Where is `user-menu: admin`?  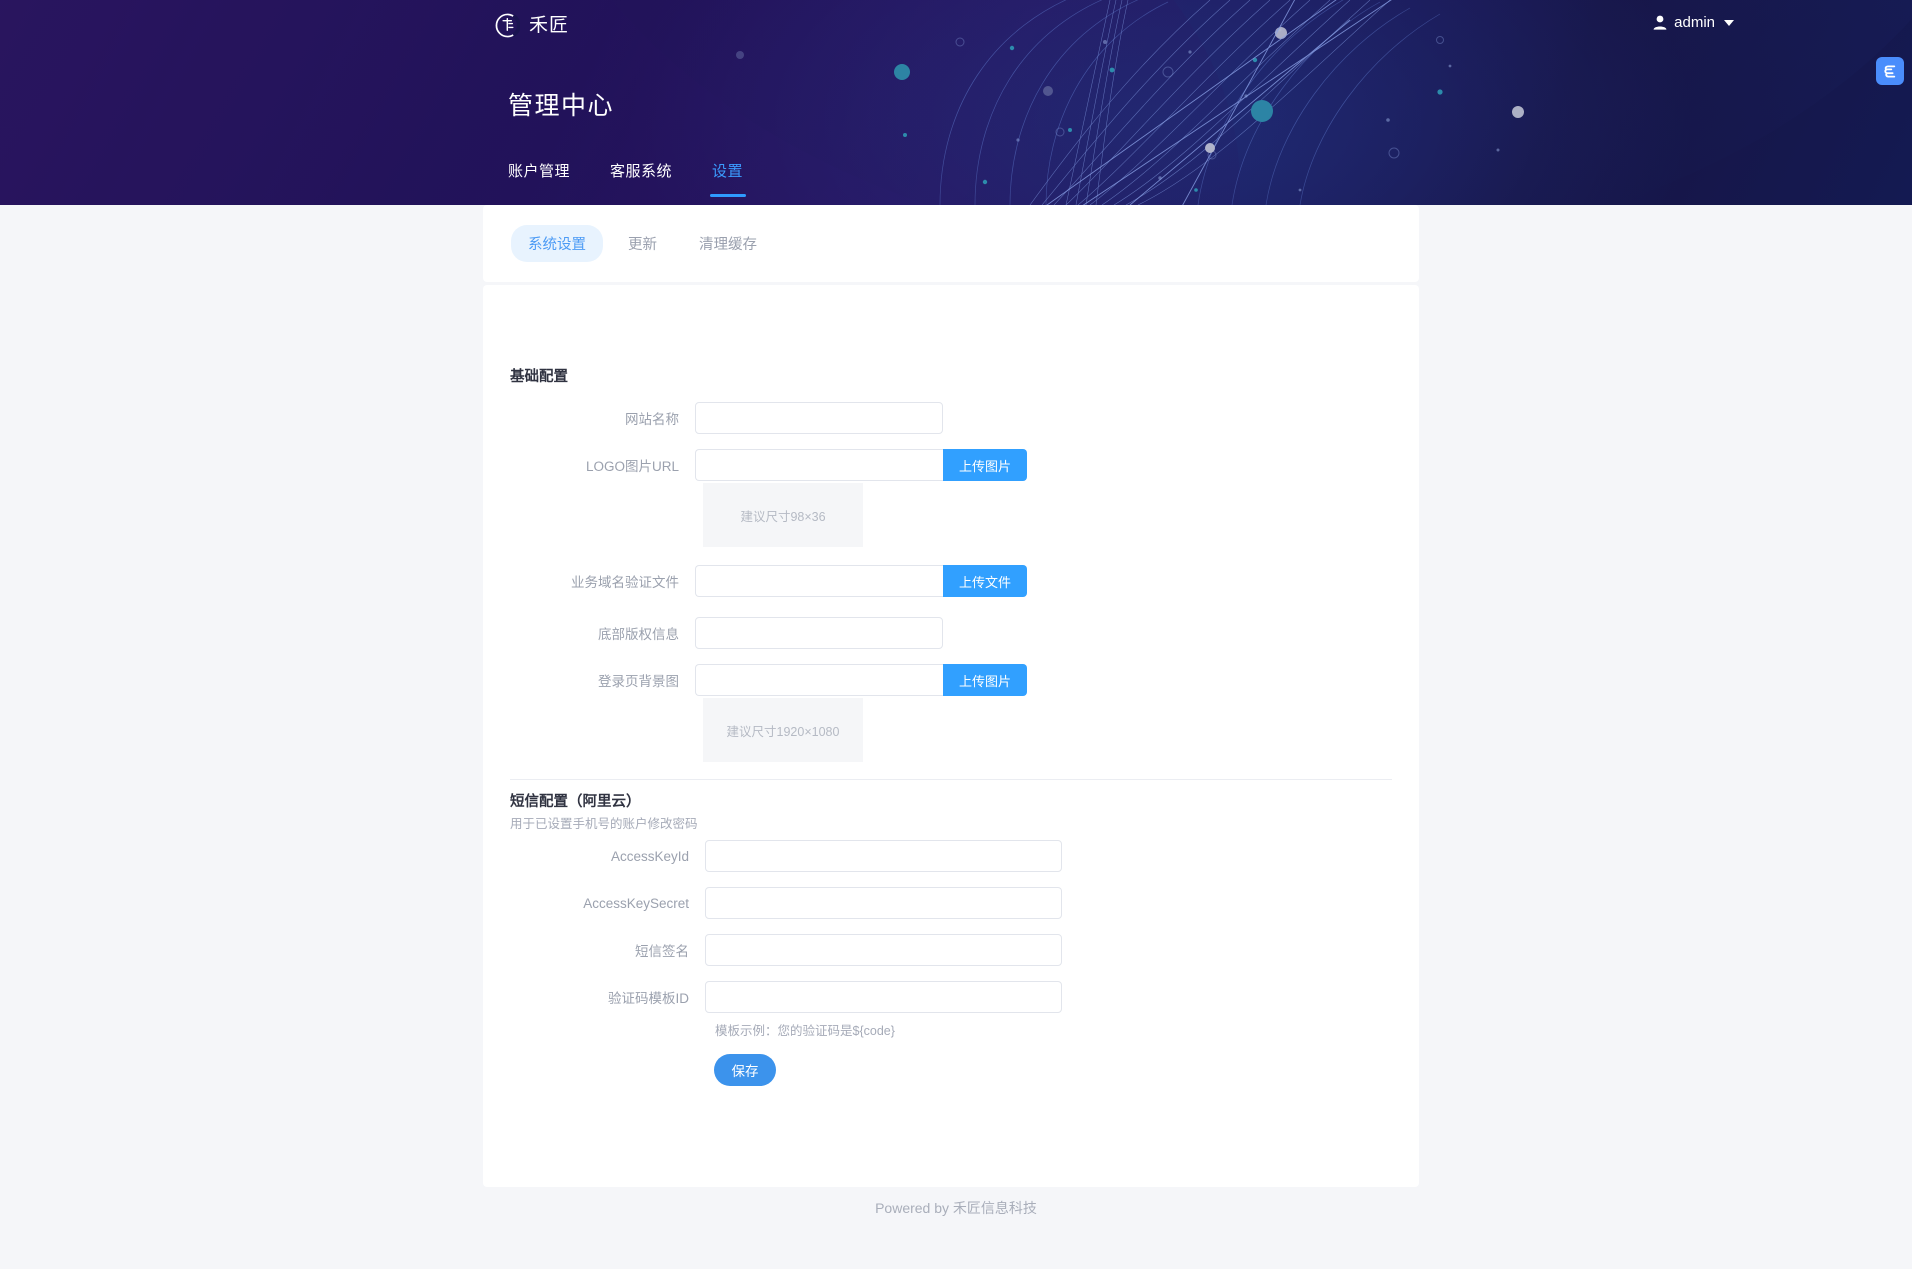
user-menu: admin is located at coordinates (1693, 22).